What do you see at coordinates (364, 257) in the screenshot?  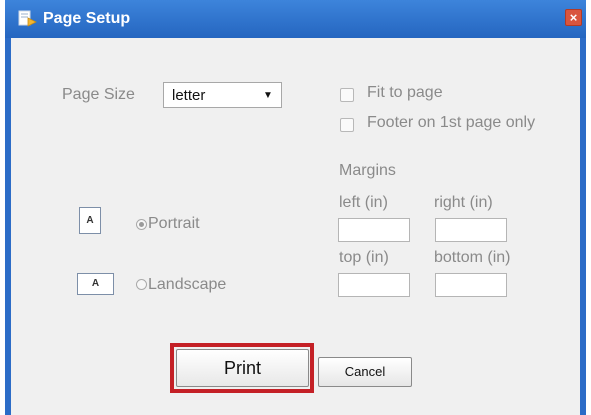 I see `top-margin-label: top (in)` at bounding box center [364, 257].